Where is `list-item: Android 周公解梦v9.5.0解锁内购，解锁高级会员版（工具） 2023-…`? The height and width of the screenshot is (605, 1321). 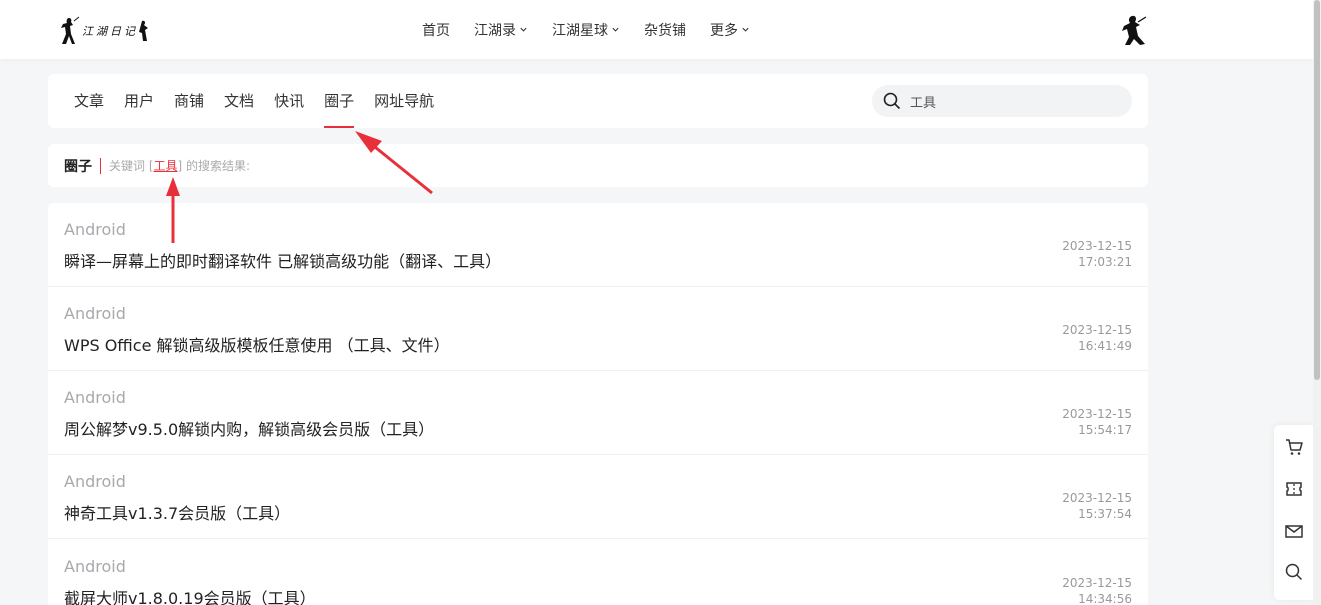
list-item: Android 周公解梦v9.5.0解锁内购，解锁高级会员版（工具） 2023-… is located at coordinates (598, 413).